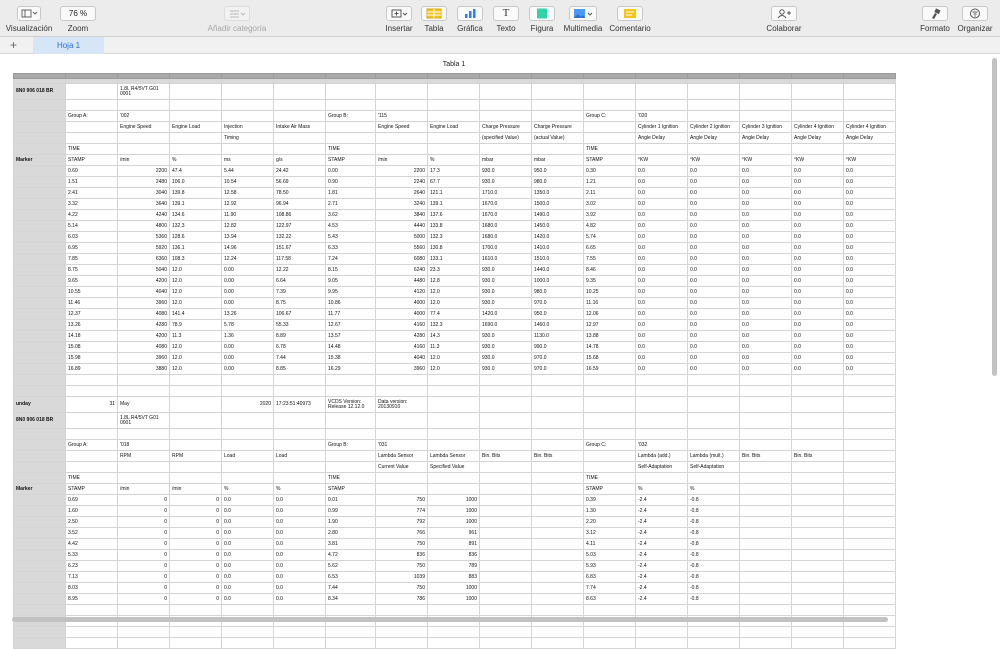 This screenshot has width=1000, height=649. Describe the element at coordinates (350, 116) in the screenshot. I see `table-cell: Group B:` at that location.